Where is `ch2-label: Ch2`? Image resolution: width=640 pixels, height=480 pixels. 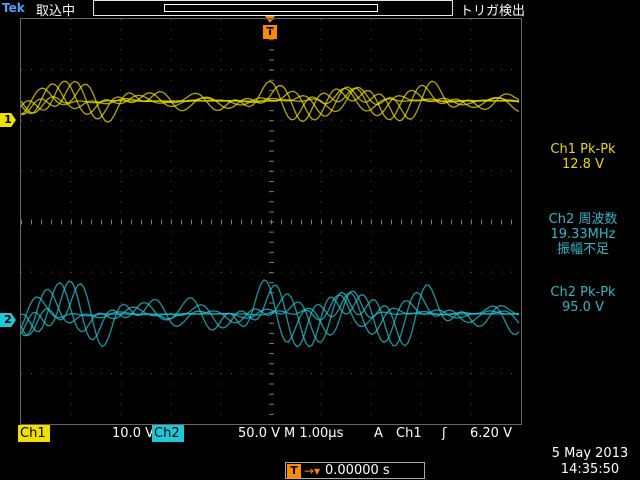 ch2-label: Ch2 is located at coordinates (168, 433).